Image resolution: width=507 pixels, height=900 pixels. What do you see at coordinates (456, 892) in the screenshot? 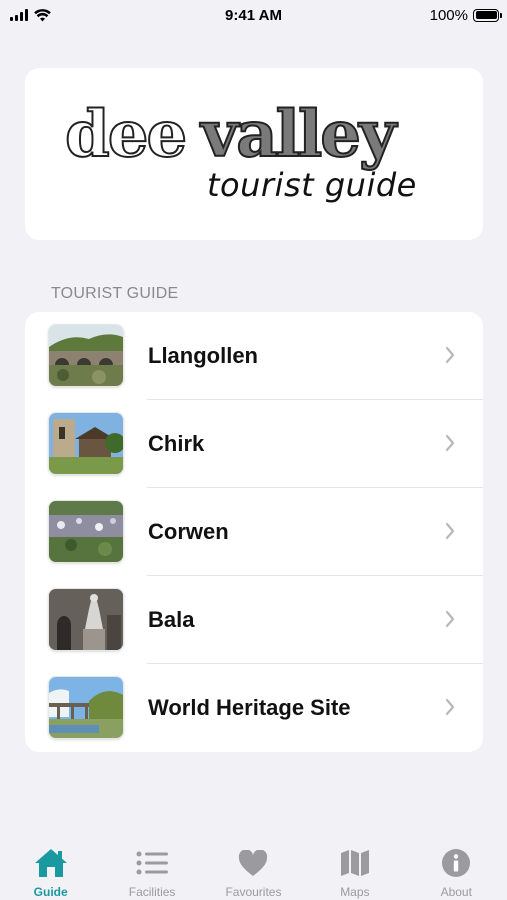
I see `tab-label: About` at bounding box center [456, 892].